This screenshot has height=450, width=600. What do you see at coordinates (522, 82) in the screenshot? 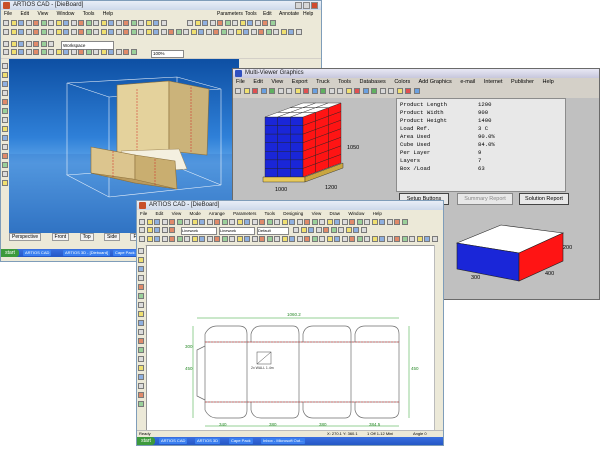
I see `menu-publisher: Publisher` at bounding box center [522, 82].